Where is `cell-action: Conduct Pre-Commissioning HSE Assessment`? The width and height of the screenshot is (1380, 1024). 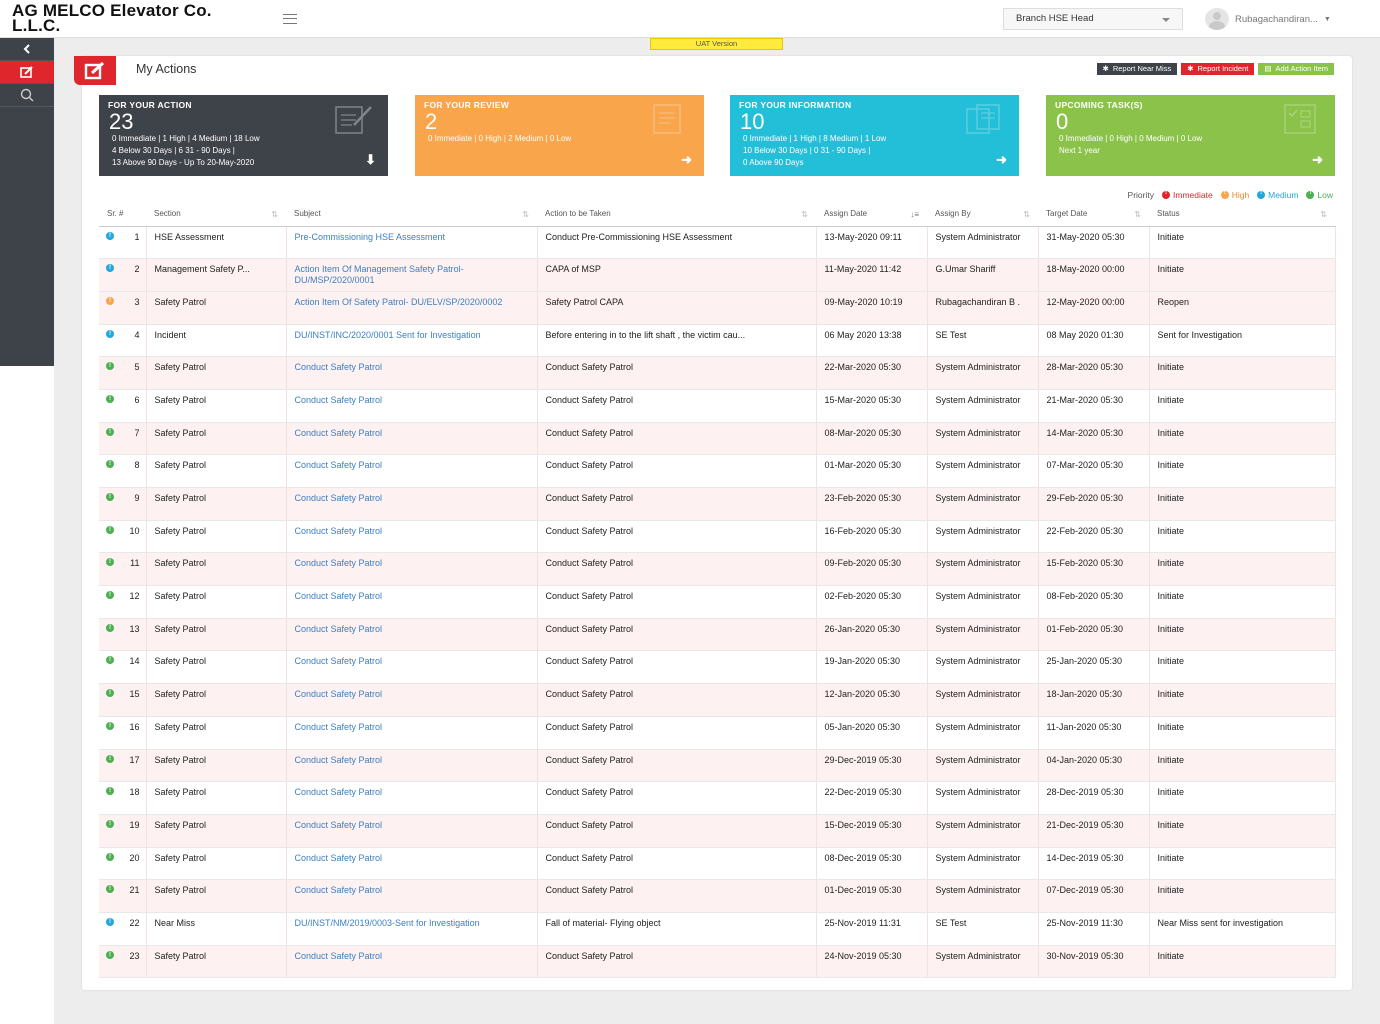
cell-action: Conduct Pre-Commissioning HSE Assessment is located at coordinates (677, 243).